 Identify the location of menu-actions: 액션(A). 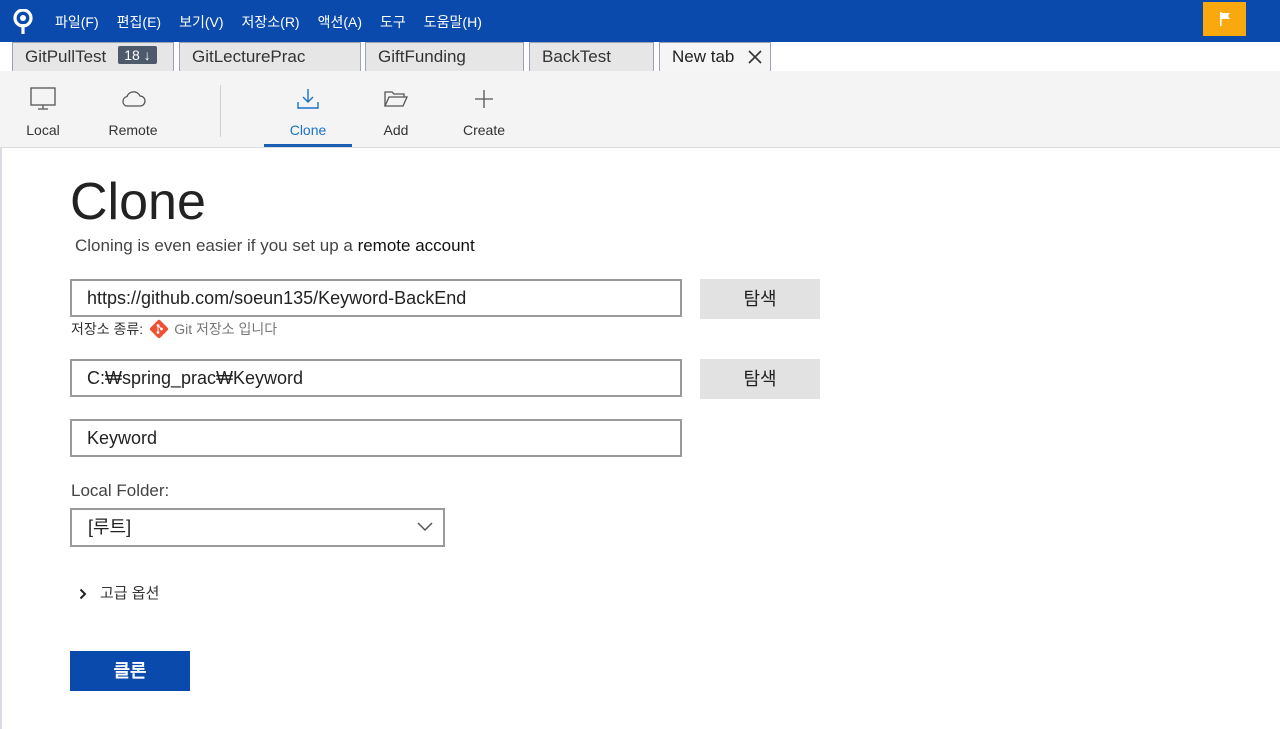
(340, 22).